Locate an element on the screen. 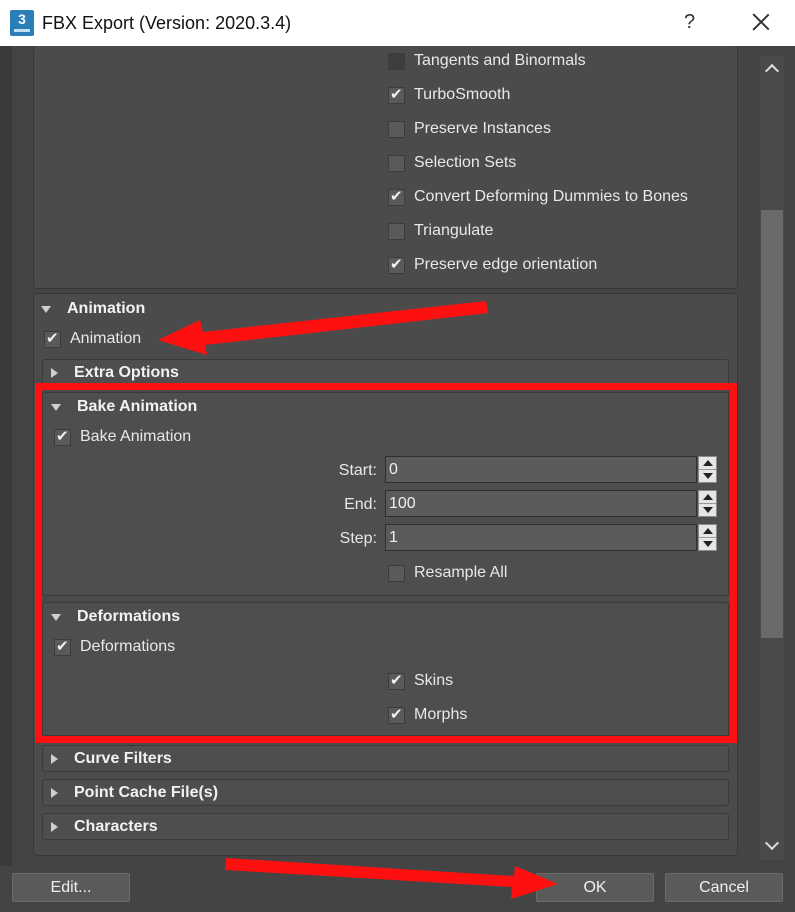  option-convert-dummies: Convert Deforming Dummies to Bones is located at coordinates (538, 196).